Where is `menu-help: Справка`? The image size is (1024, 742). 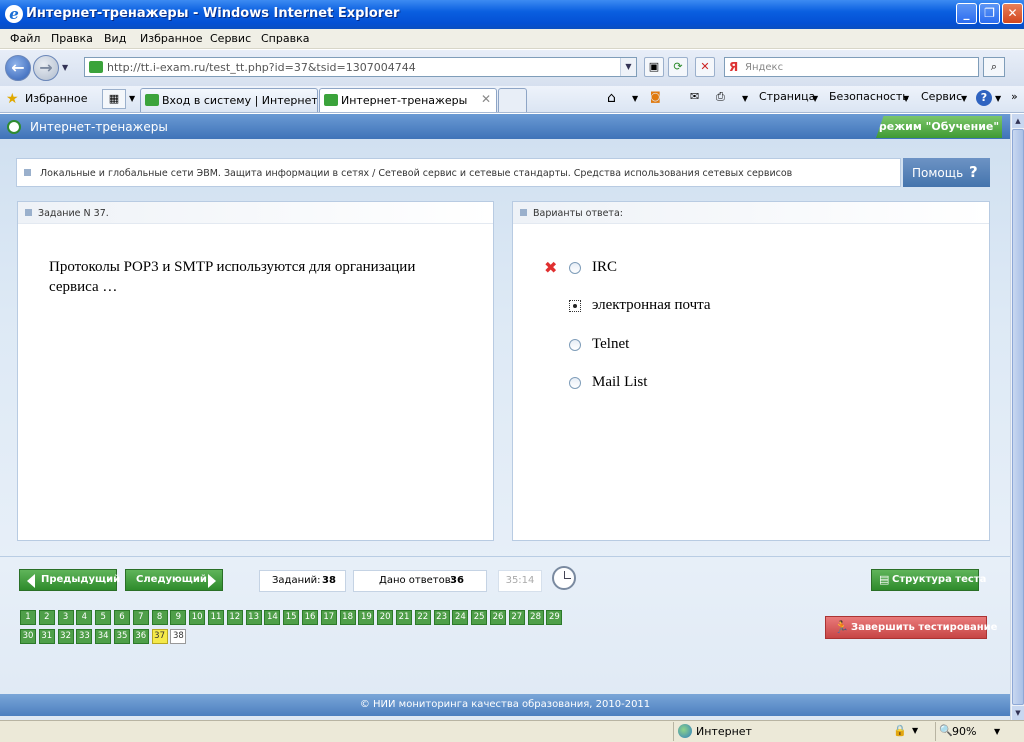
menu-help: Справка is located at coordinates (285, 38).